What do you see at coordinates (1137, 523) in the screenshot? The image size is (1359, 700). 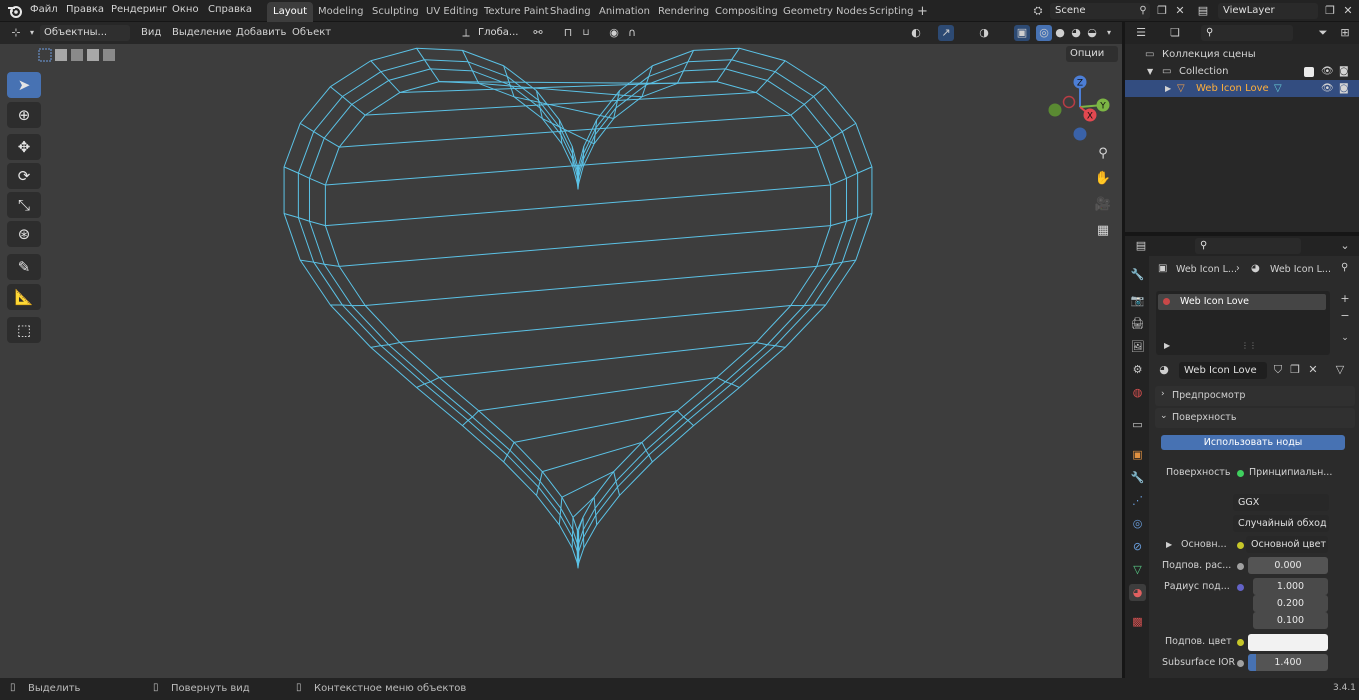 I see `physics-tab-icon: ◎` at bounding box center [1137, 523].